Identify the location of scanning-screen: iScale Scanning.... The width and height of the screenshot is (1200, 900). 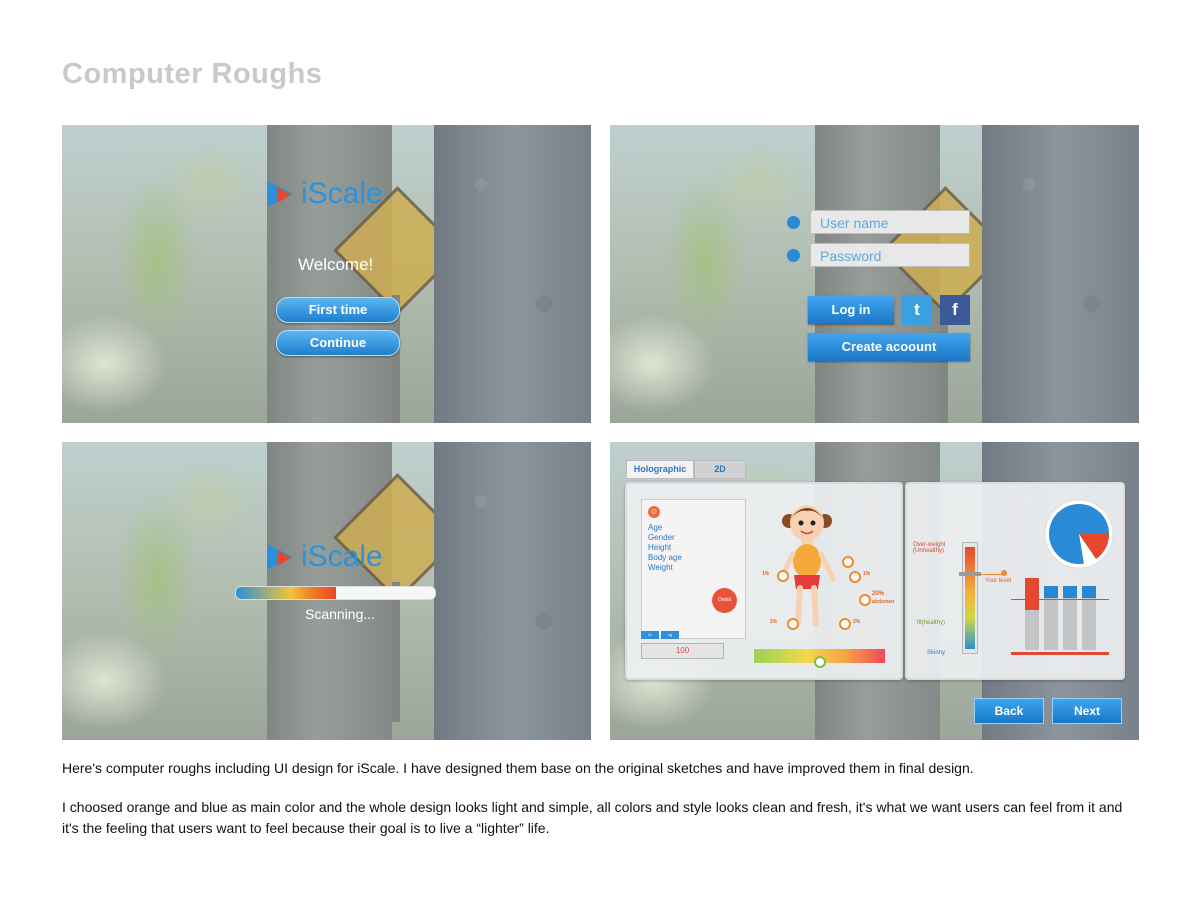
(326, 591).